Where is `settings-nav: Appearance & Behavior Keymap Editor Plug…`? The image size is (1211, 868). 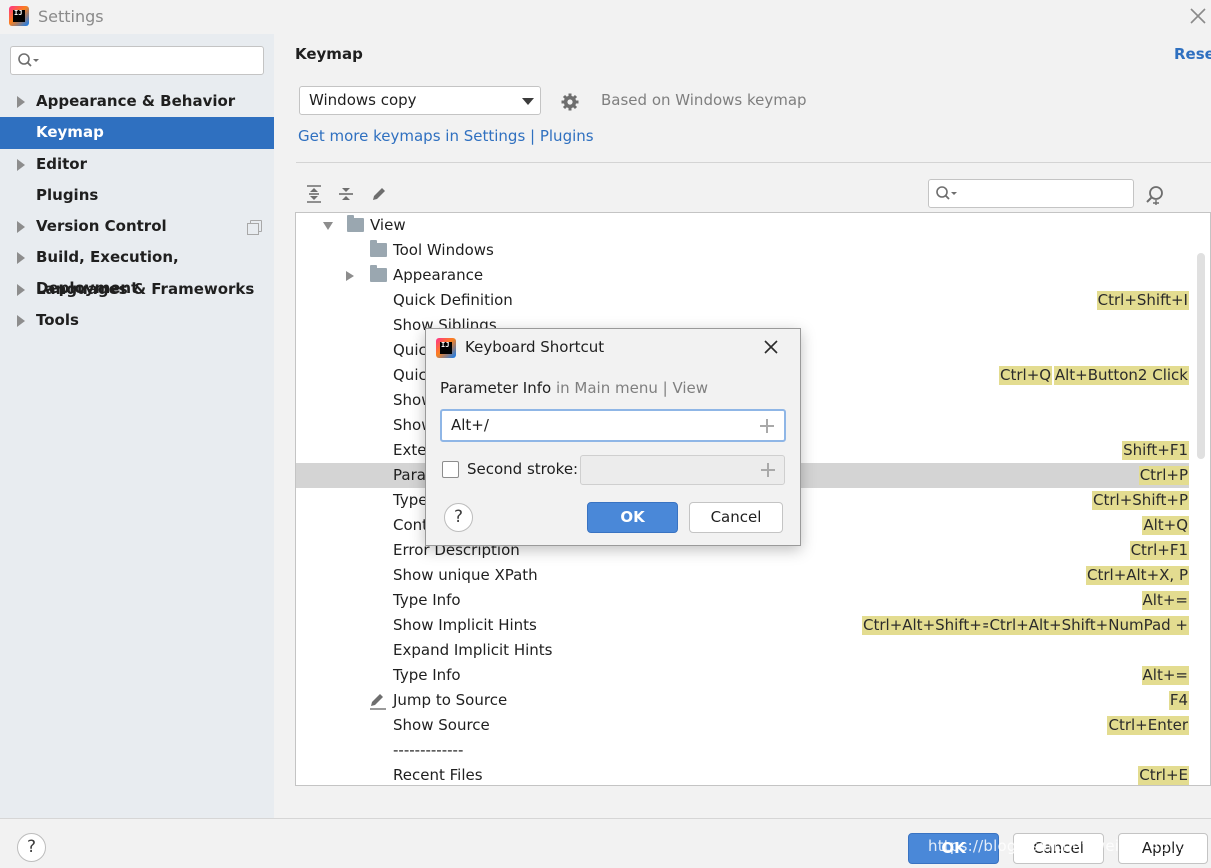 settings-nav: Appearance & Behavior Keymap Editor Plug… is located at coordinates (137, 211).